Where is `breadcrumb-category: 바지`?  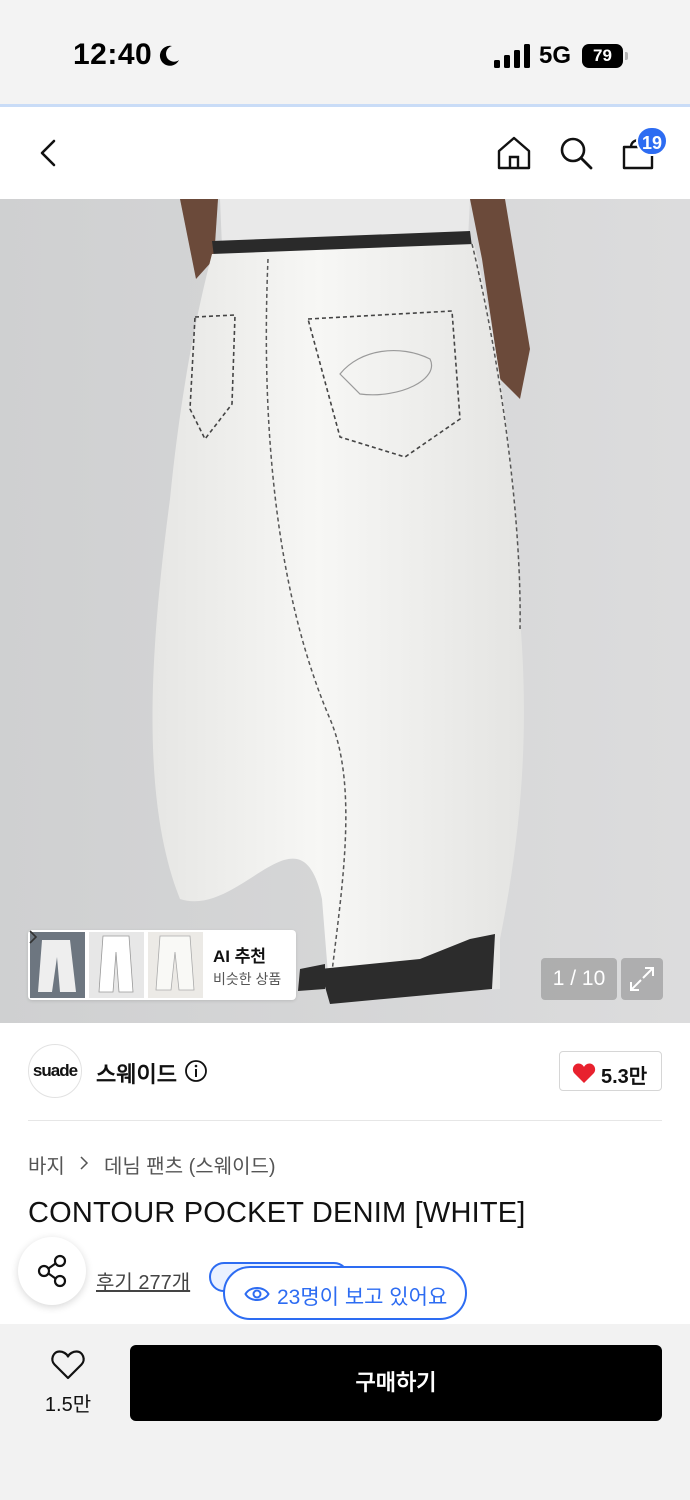
breadcrumb-category: 바지 is located at coordinates (46, 1164).